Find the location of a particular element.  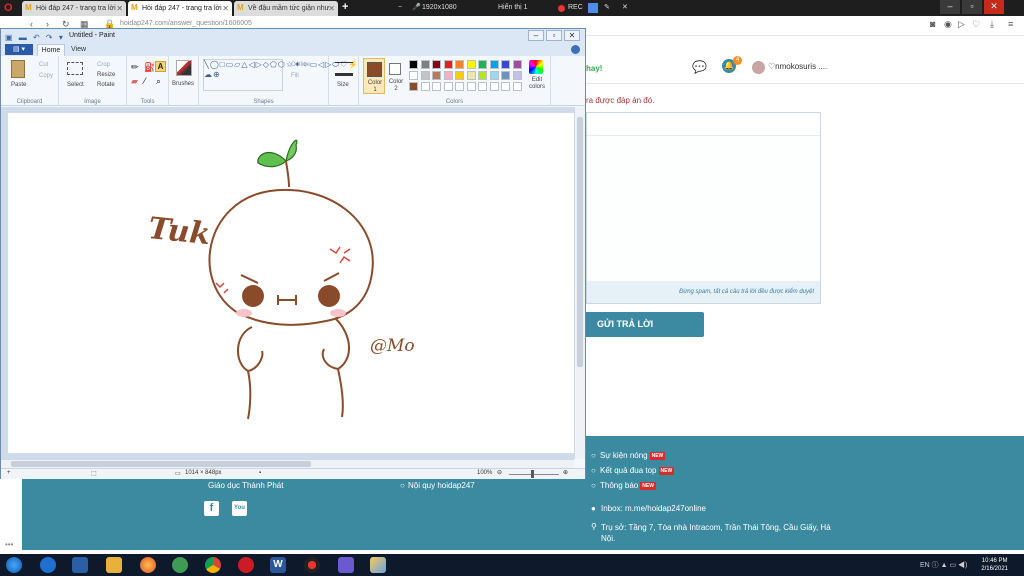

start-button-icon is located at coordinates (14, 565).